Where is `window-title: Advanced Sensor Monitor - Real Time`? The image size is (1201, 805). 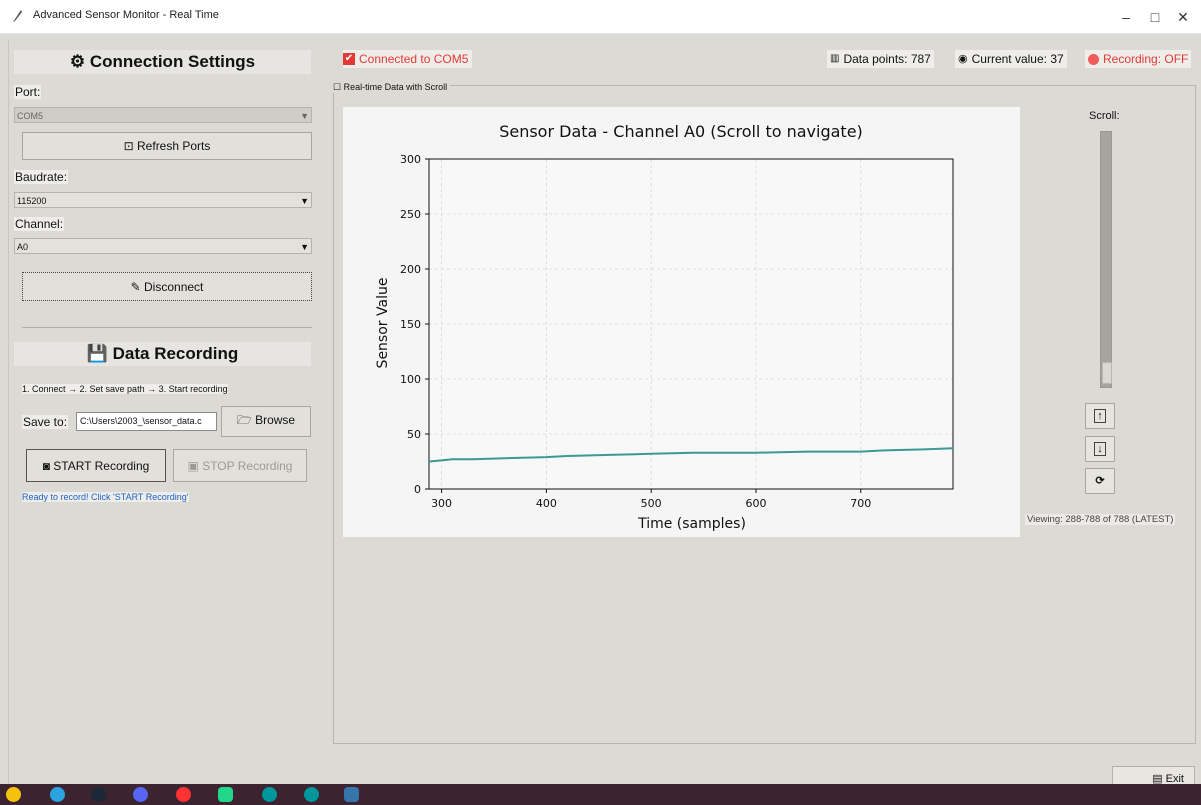 window-title: Advanced Sensor Monitor - Real Time is located at coordinates (126, 15).